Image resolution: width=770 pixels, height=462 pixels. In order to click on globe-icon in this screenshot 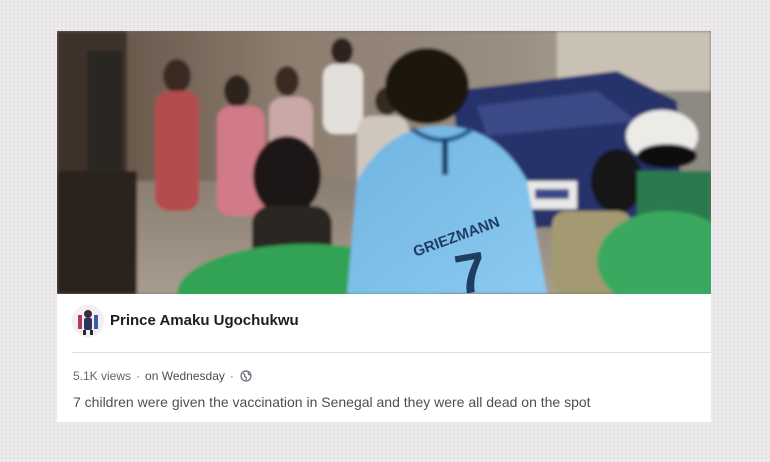, I will do `click(246, 376)`.